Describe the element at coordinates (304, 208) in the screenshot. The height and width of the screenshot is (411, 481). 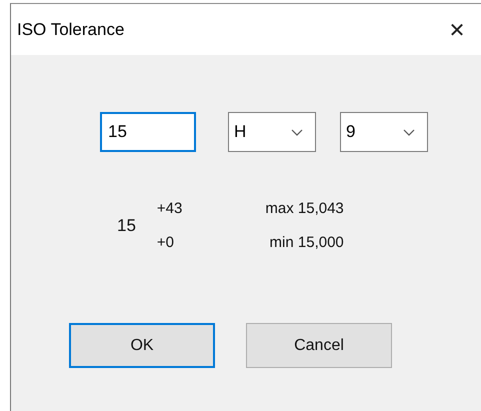
I see `max-limit: max 15,043` at that location.